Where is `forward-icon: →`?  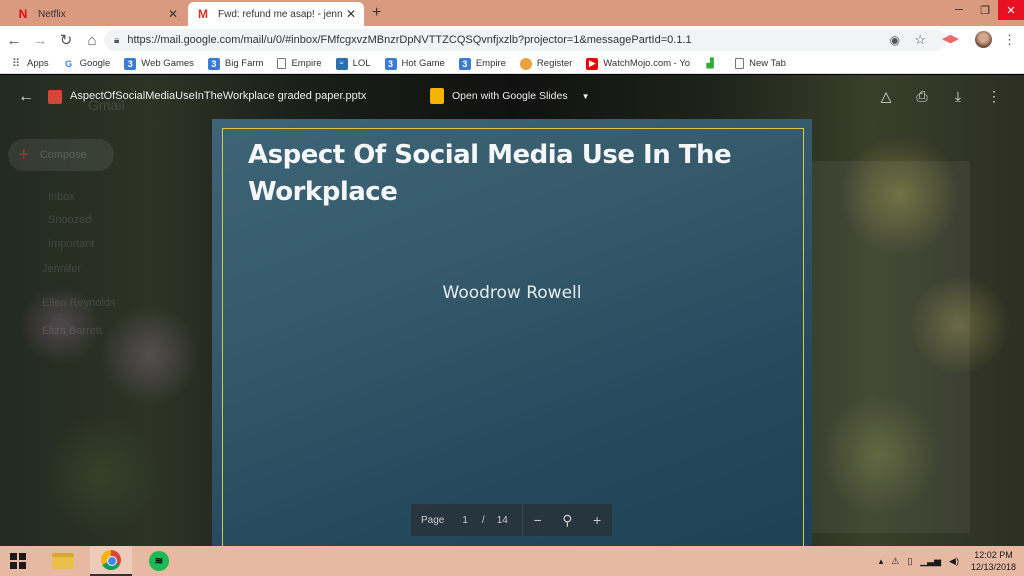
forward-icon: → is located at coordinates (40, 40).